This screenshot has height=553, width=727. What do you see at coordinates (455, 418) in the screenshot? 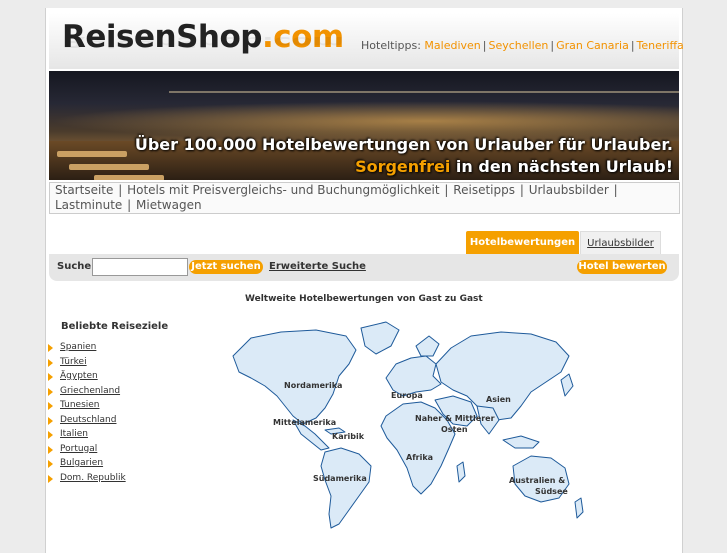
I see `map-label-naher-mittlerer: Naher & Mittlerer` at bounding box center [455, 418].